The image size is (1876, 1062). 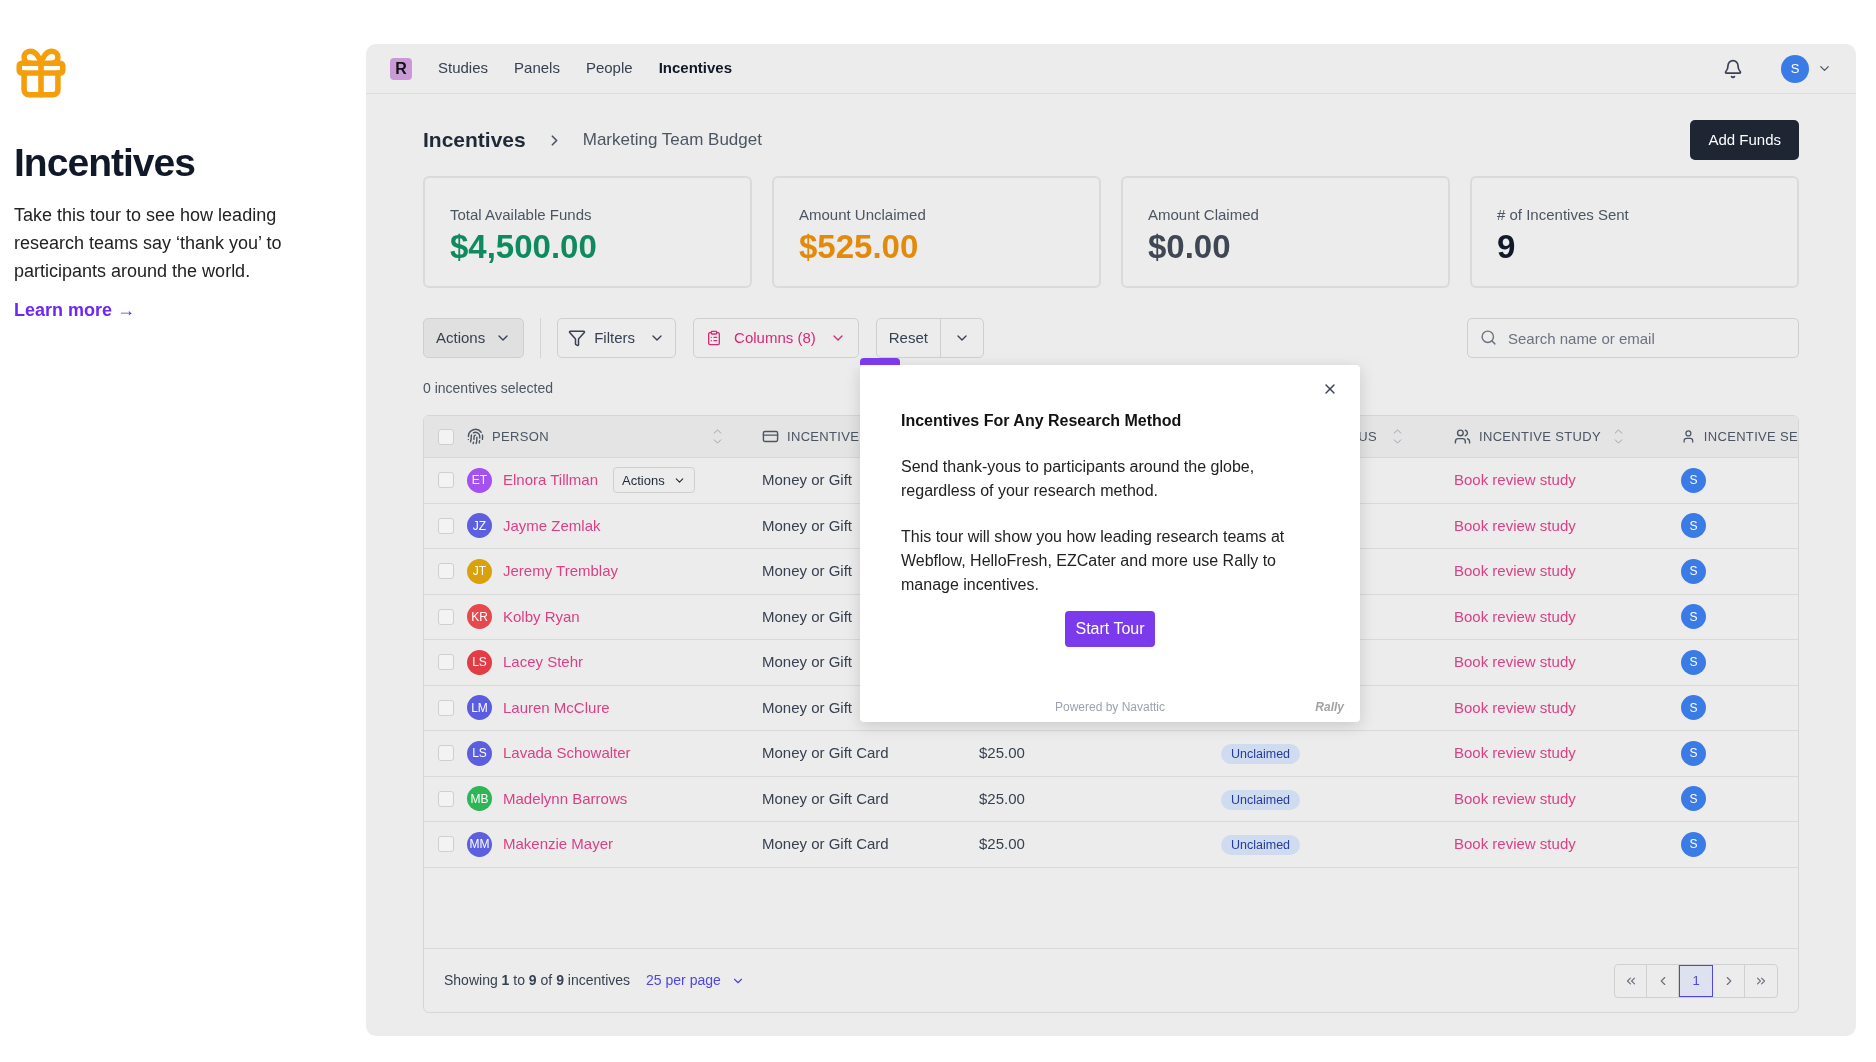 What do you see at coordinates (75, 310) in the screenshot?
I see `learn-more-link: Learn more →` at bounding box center [75, 310].